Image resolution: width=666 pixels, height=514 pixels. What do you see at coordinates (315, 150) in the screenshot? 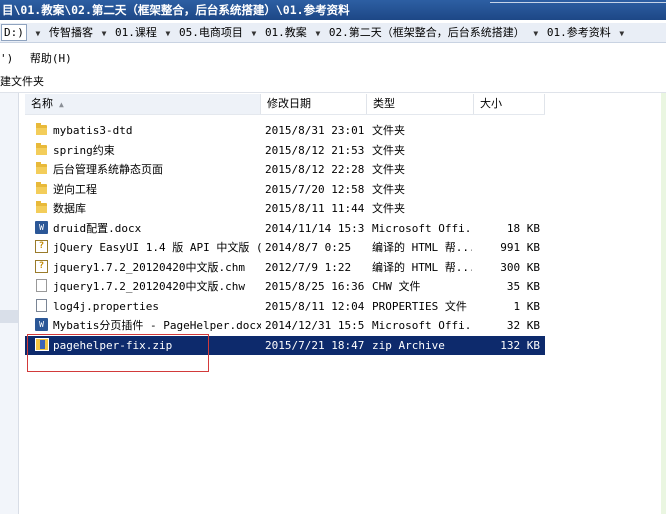
I see `file-date: 2015/8/12 21:53` at bounding box center [315, 150].